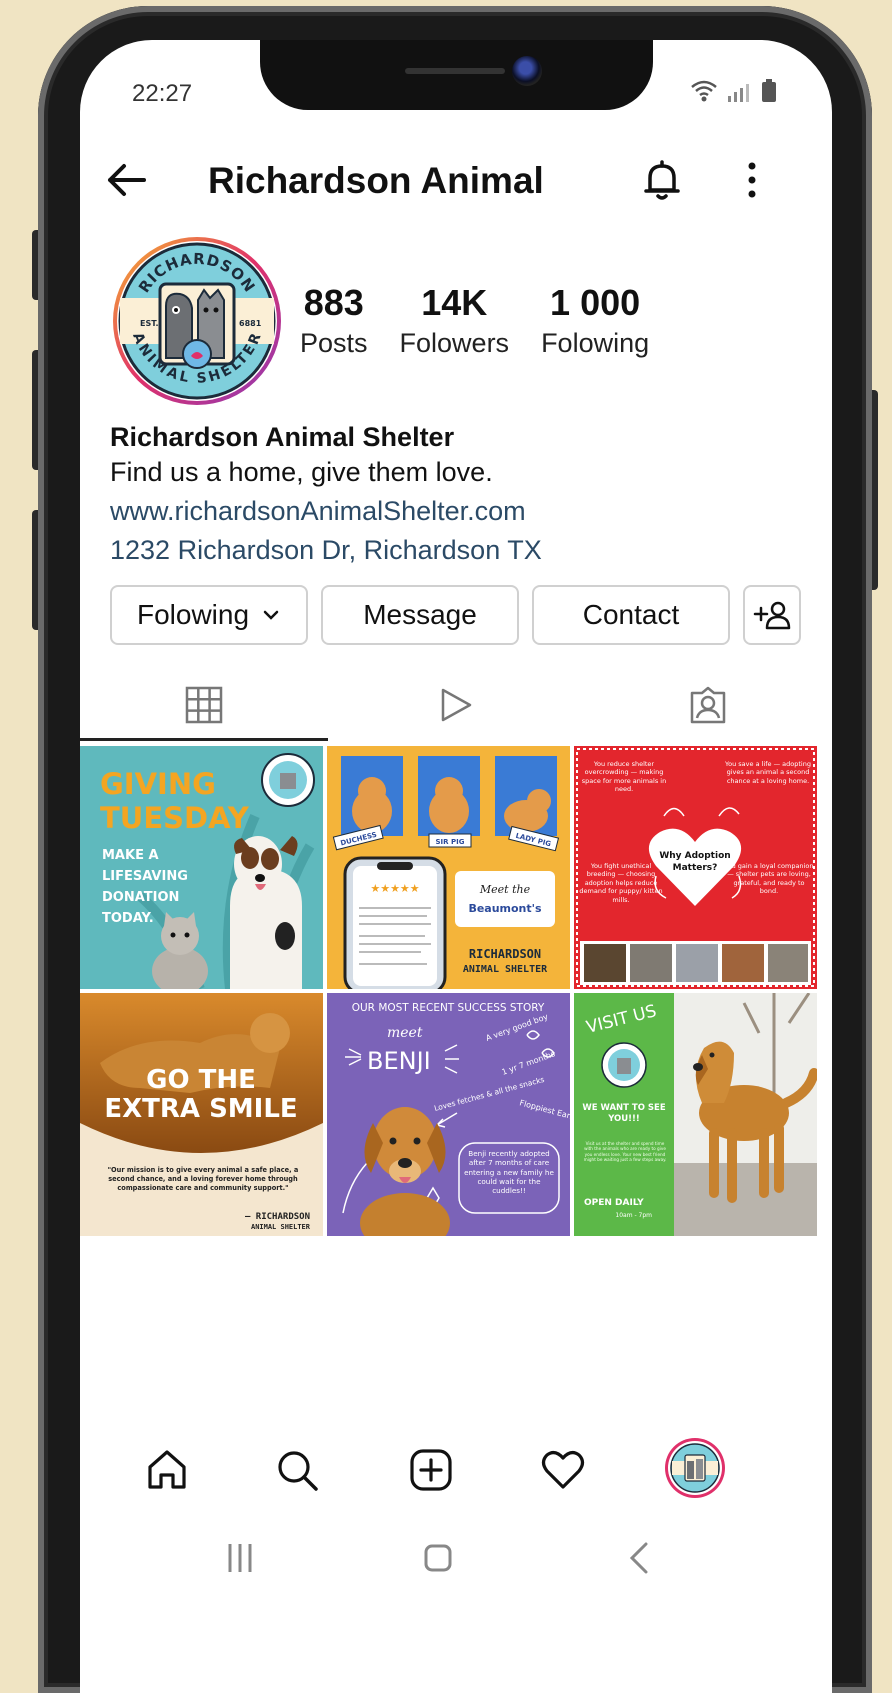 Image resolution: width=892 pixels, height=1693 pixels. What do you see at coordinates (376, 180) in the screenshot?
I see `profile-title: Richardson Animal` at bounding box center [376, 180].